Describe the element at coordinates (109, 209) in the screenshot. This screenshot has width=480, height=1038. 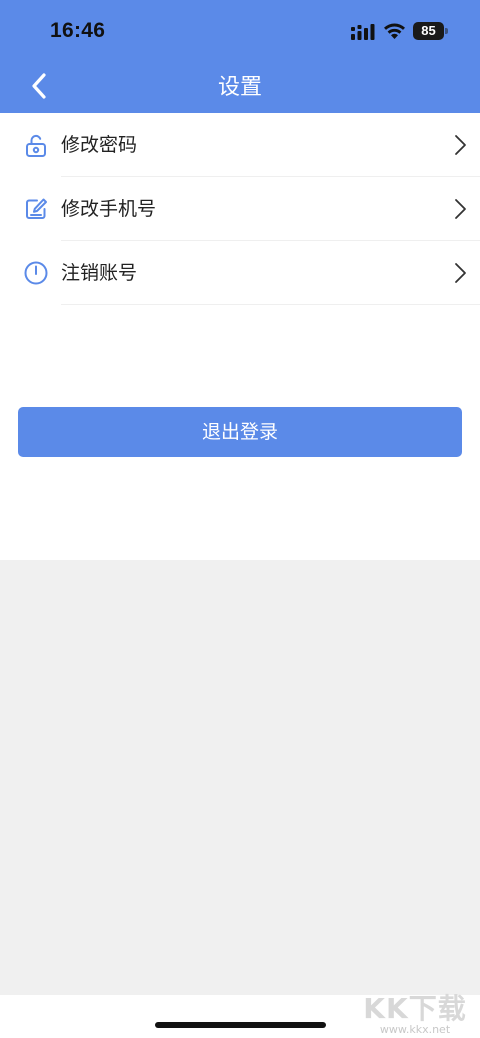
I see `settings-item-label: 修改手机号` at that location.